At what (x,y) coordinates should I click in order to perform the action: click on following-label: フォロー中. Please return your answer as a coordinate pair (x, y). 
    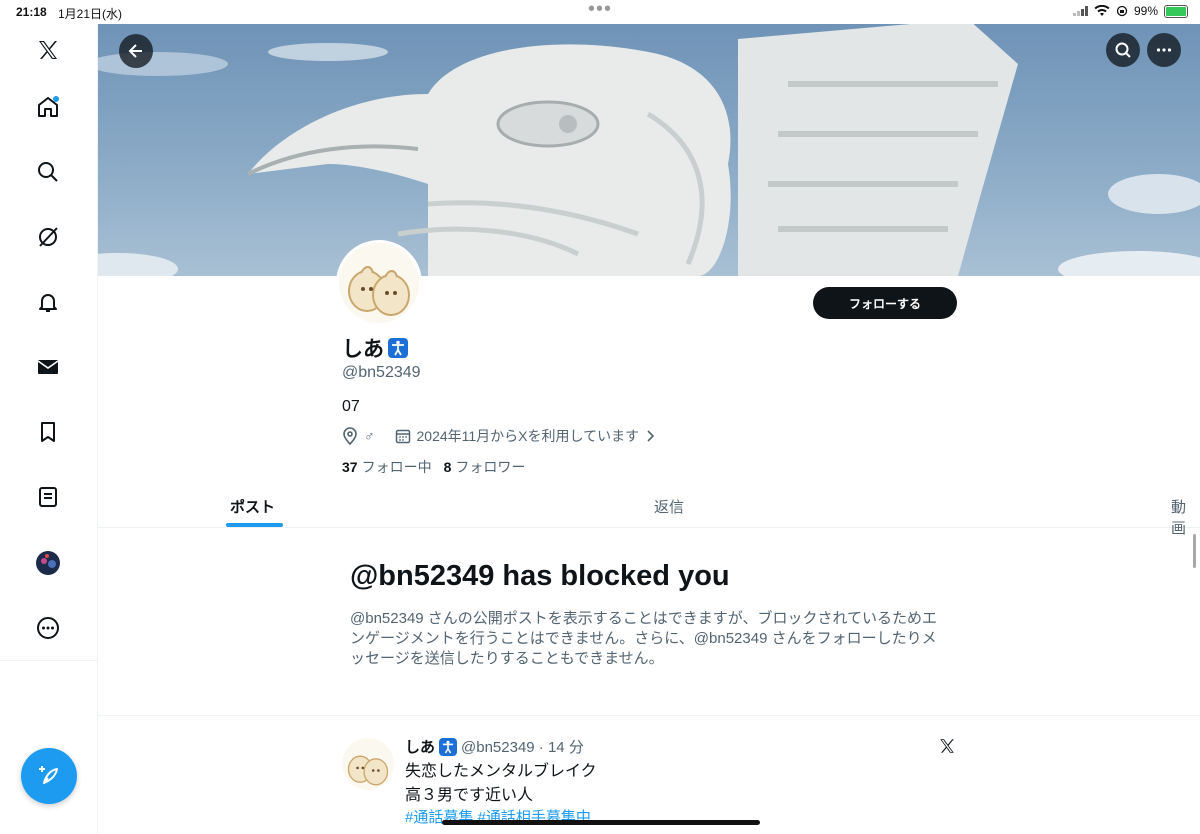
    Looking at the image, I should click on (396, 467).